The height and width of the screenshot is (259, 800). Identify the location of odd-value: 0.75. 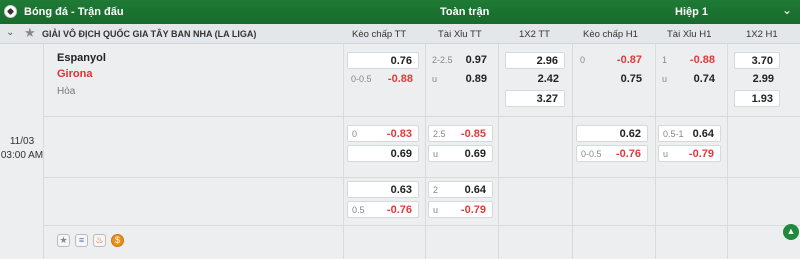
(631, 79).